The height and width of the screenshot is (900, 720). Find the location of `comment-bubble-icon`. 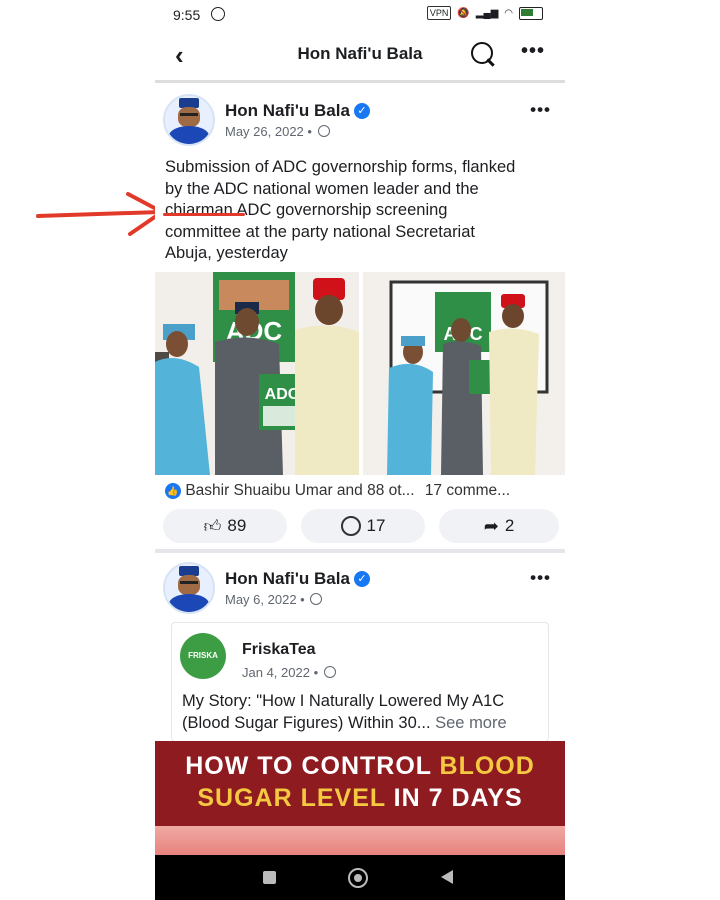

comment-bubble-icon is located at coordinates (350, 526).